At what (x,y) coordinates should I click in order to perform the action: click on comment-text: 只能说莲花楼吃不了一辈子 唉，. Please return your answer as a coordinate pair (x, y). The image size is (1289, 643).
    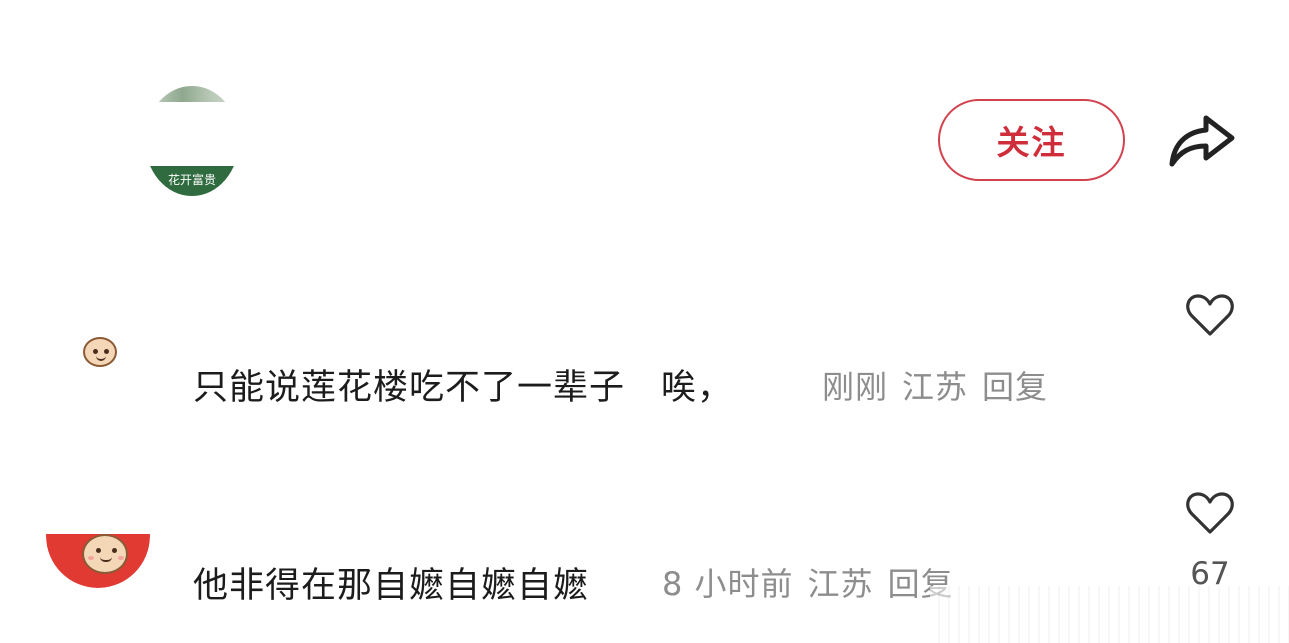
    Looking at the image, I should click on (463, 388).